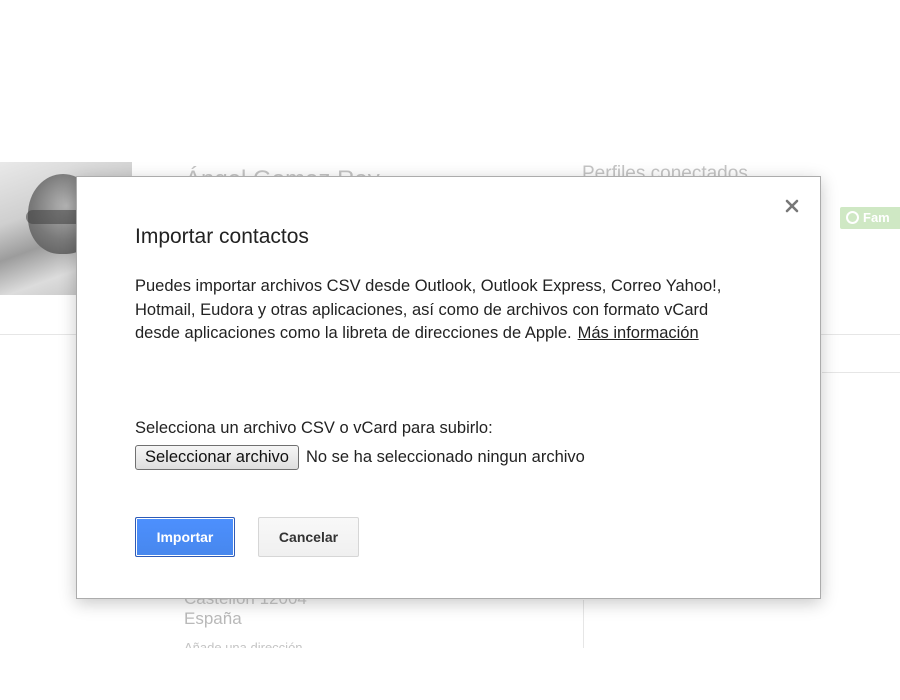 This screenshot has width=900, height=700. Describe the element at coordinates (852, 217) in the screenshot. I see `circle-icon` at that location.